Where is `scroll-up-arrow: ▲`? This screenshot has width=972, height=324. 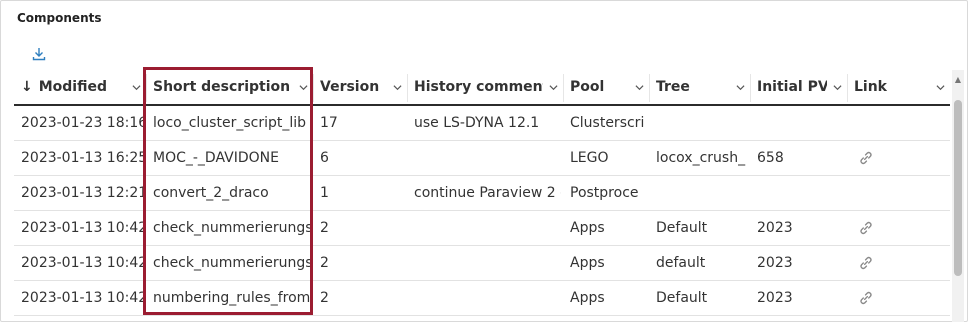 scroll-up-arrow: ▲ is located at coordinates (958, 79).